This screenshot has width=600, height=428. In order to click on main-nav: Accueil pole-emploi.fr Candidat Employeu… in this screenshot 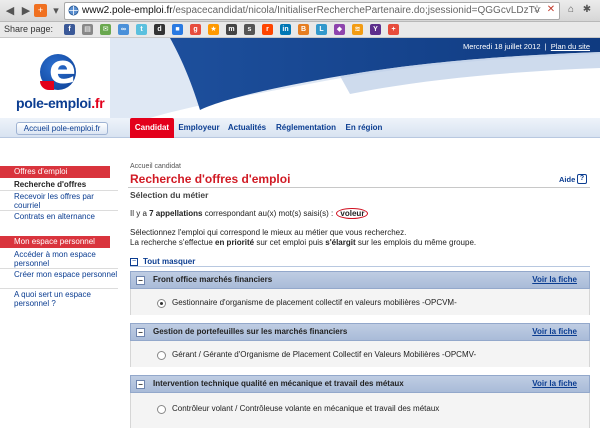, I will do `click(300, 128)`.